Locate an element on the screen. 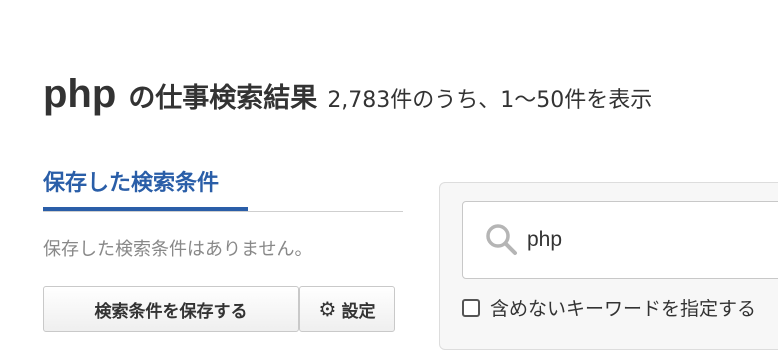 The width and height of the screenshot is (778, 354). settings-button-label: 設定 is located at coordinates (358, 311).